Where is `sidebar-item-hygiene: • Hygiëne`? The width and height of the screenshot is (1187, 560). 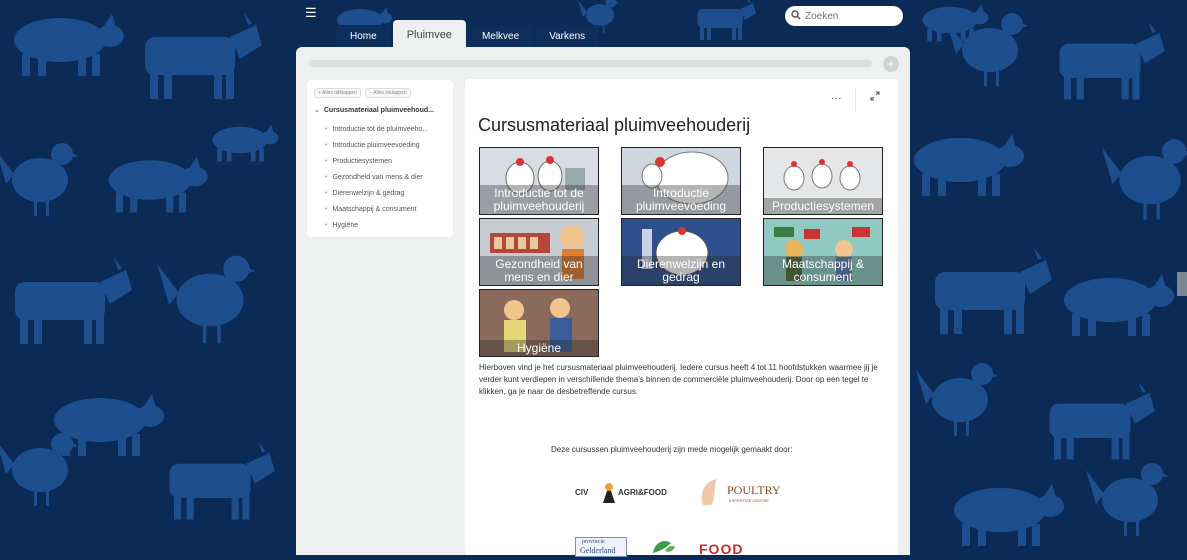 sidebar-item-hygiene: • Hygiëne is located at coordinates (376, 226).